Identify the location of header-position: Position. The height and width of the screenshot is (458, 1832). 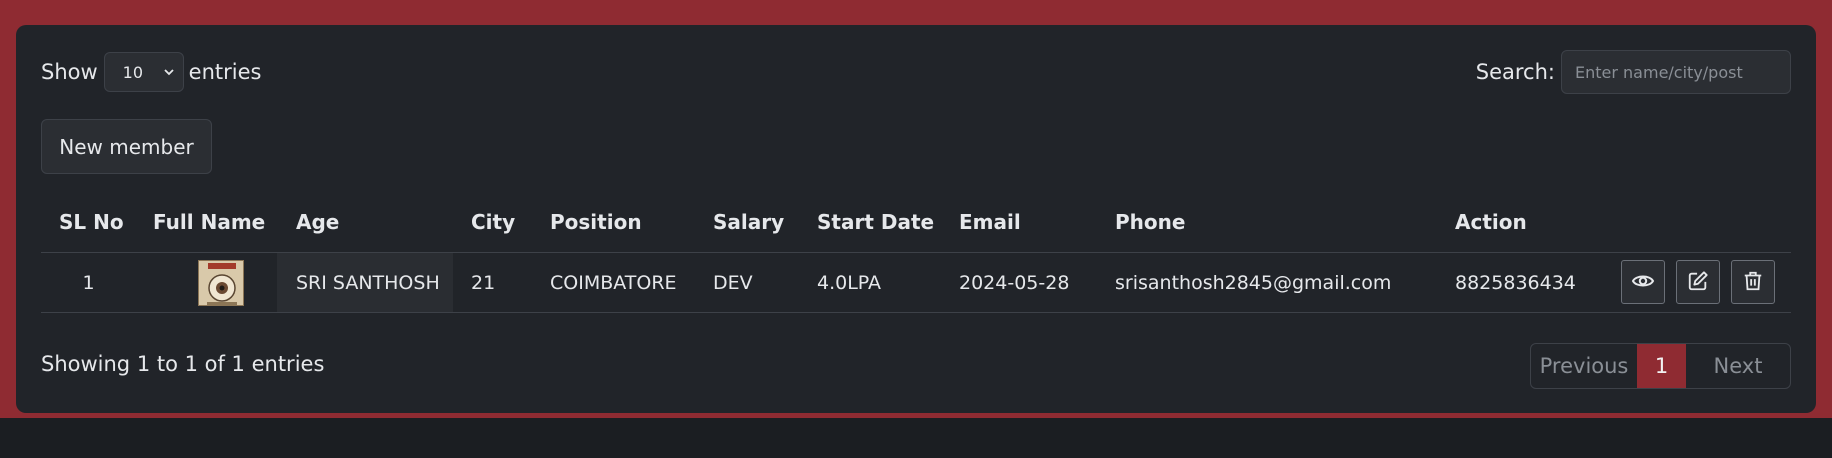
(596, 222).